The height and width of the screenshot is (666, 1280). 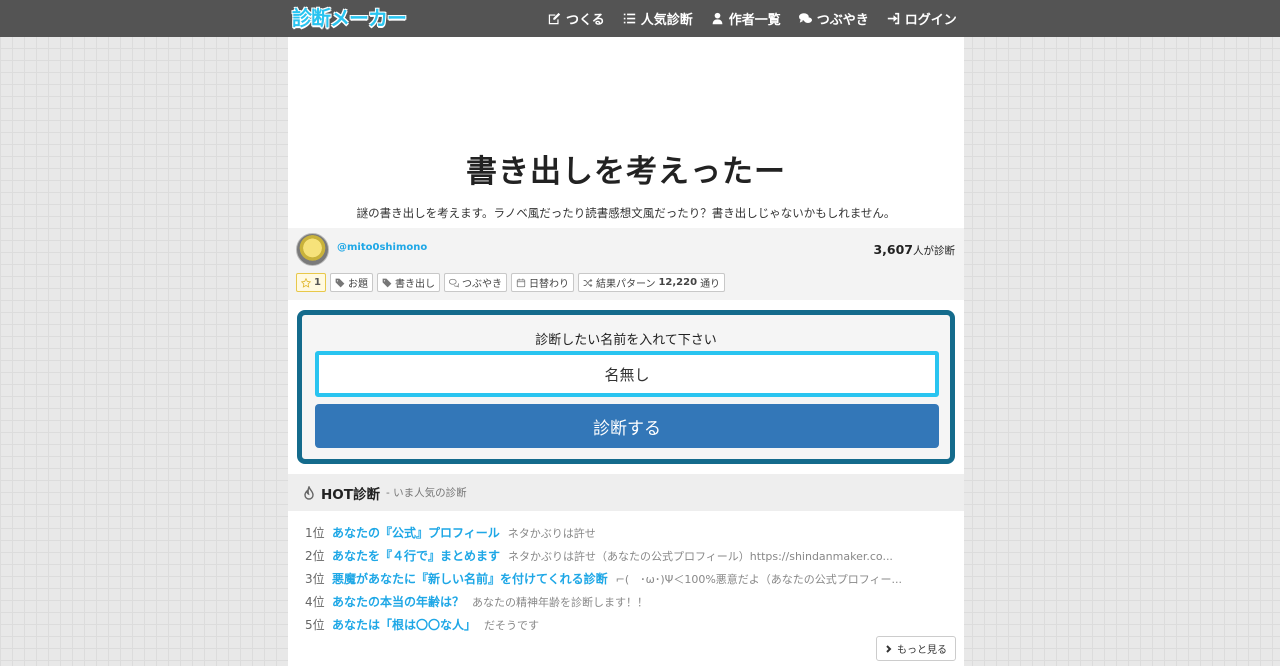 What do you see at coordinates (382, 247) in the screenshot?
I see `author-link: @mito0shimono` at bounding box center [382, 247].